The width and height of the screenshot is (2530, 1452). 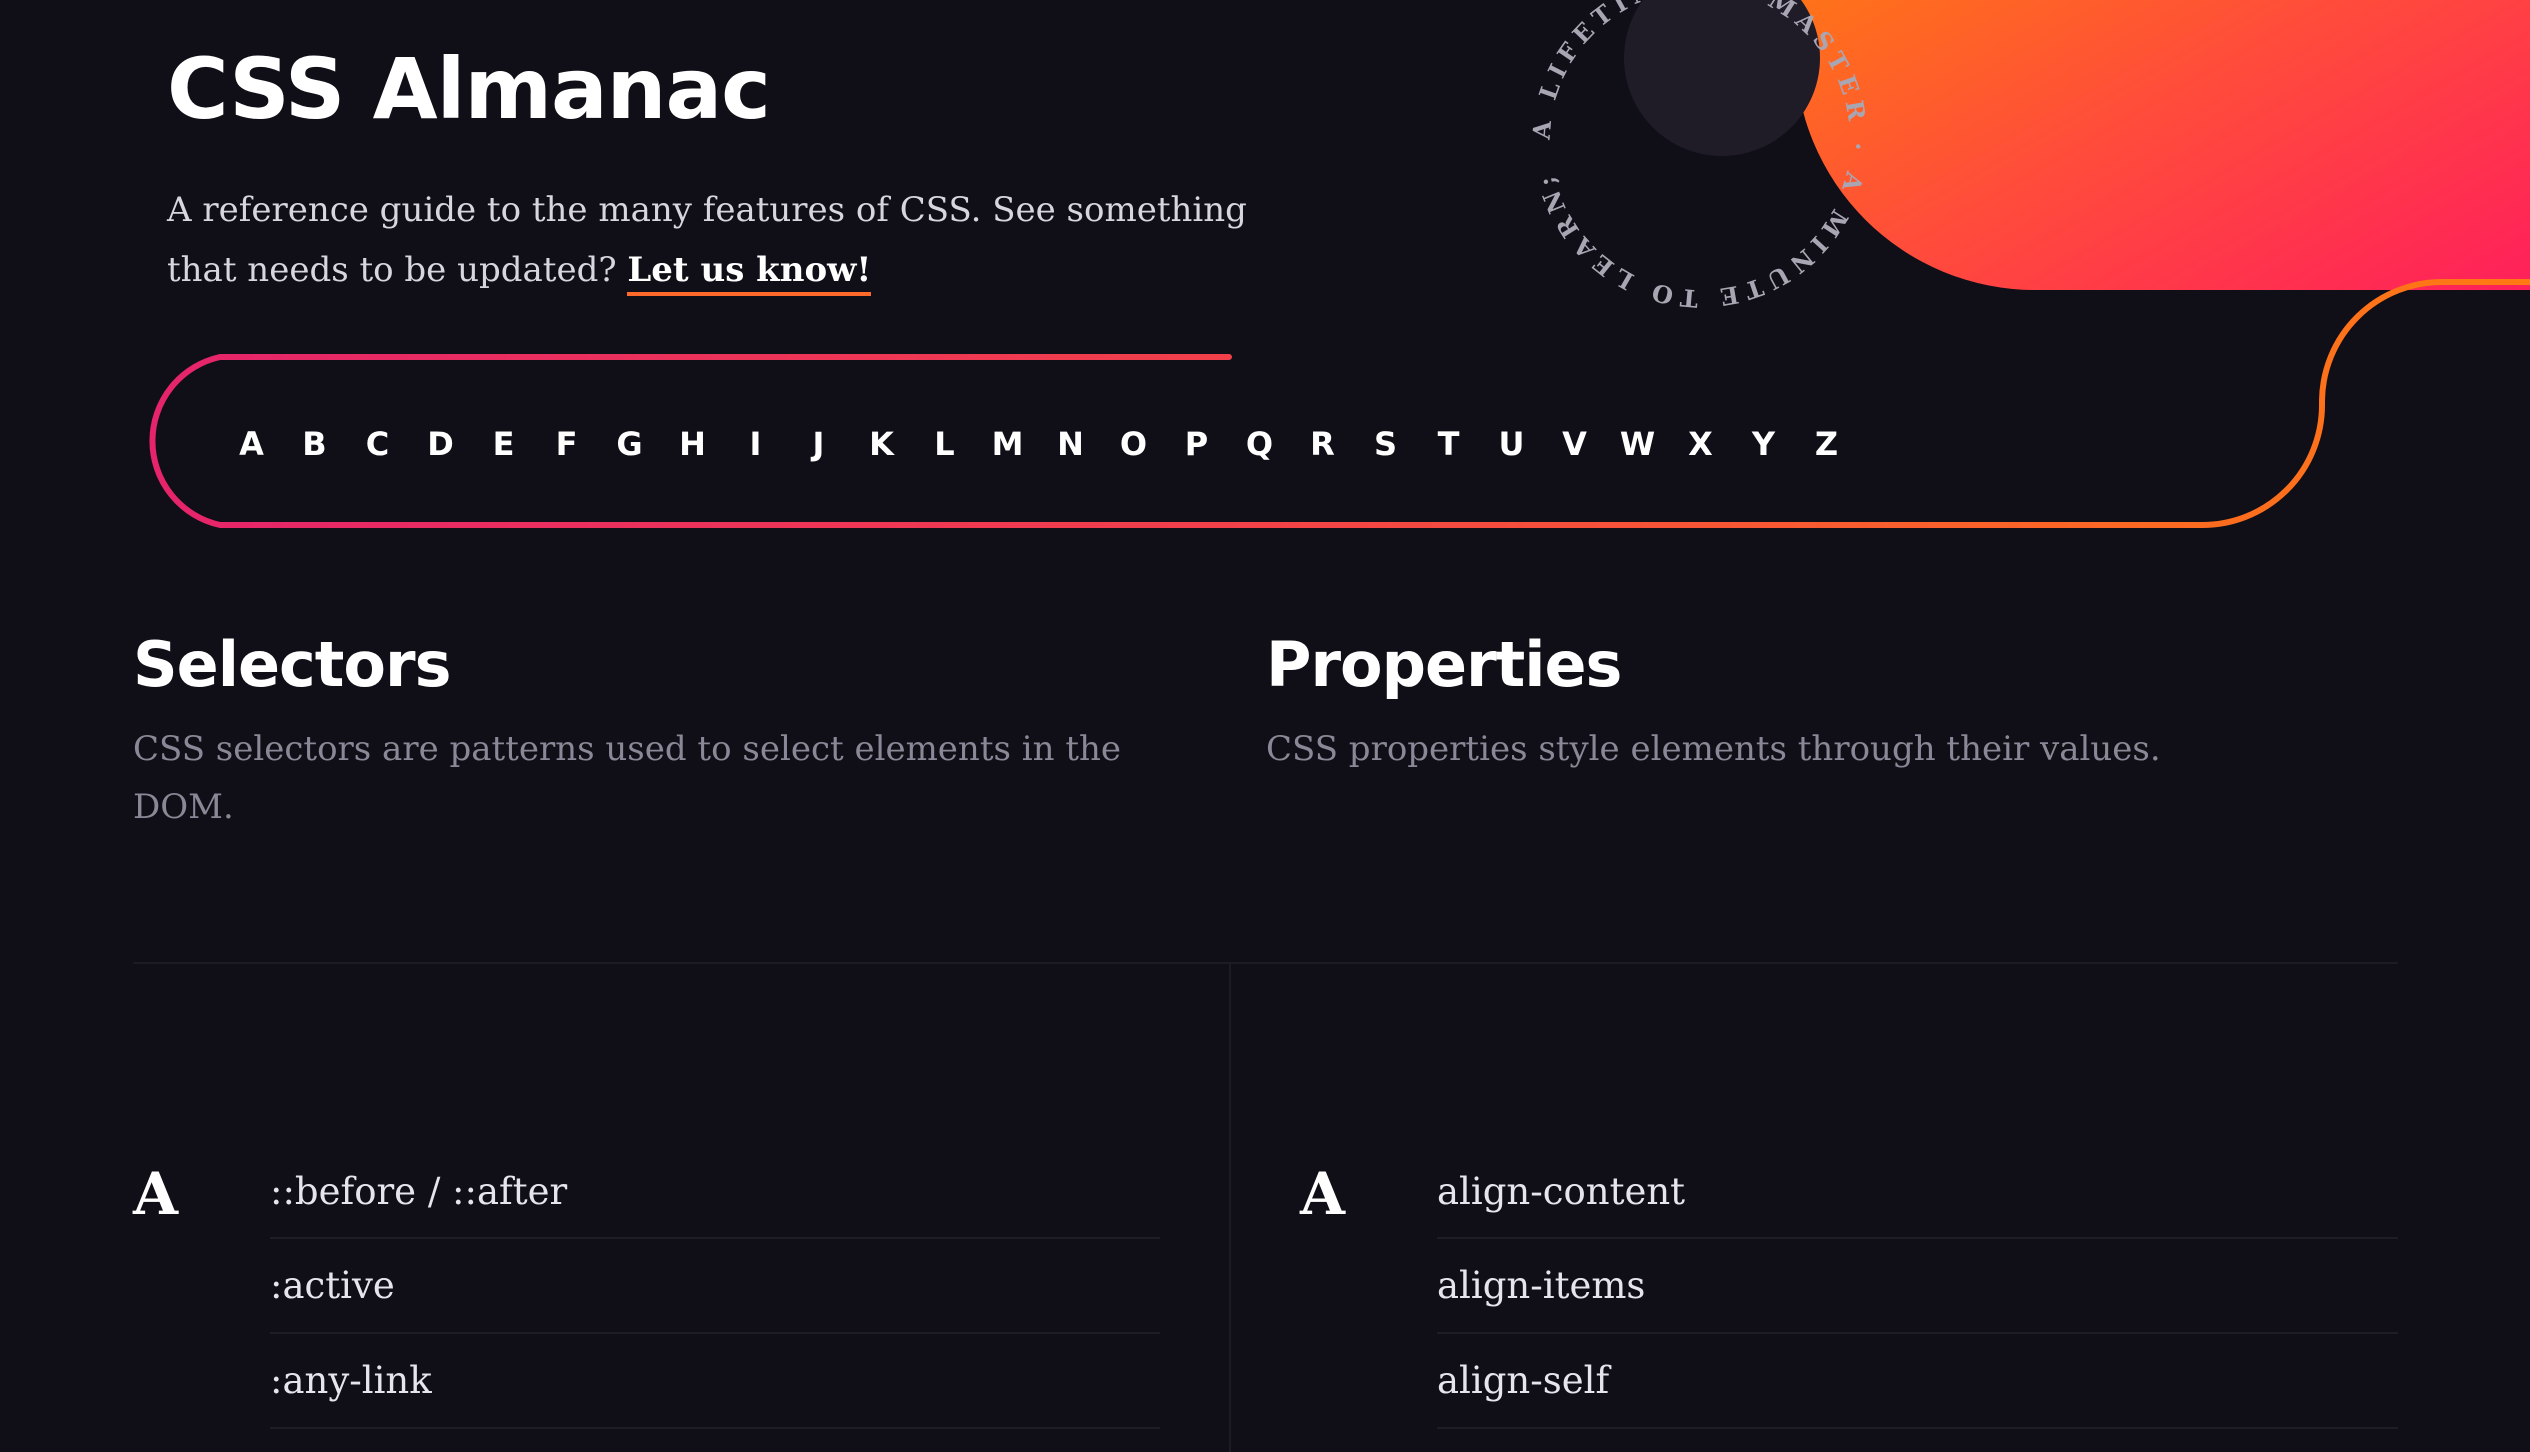 What do you see at coordinates (314, 444) in the screenshot?
I see `alpha-link-b: B` at bounding box center [314, 444].